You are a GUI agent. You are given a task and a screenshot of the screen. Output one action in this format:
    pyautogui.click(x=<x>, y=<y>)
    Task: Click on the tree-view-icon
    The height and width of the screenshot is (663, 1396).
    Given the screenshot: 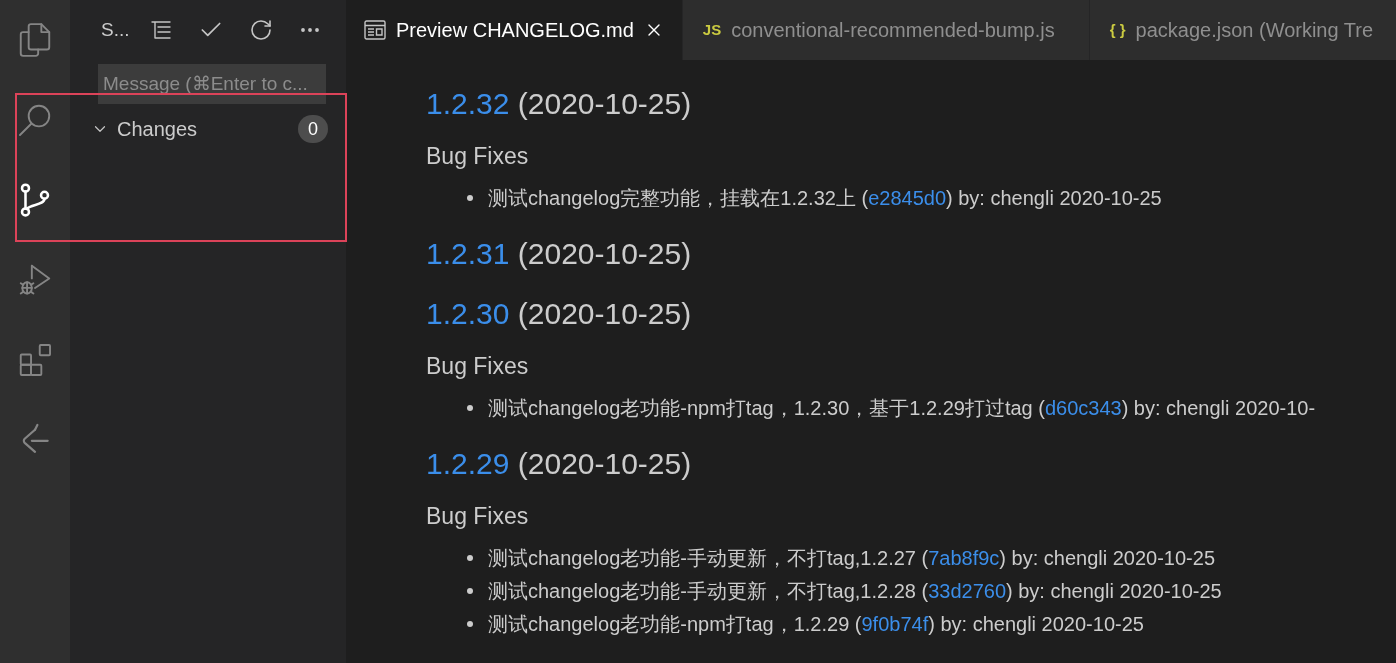 What is the action you would take?
    pyautogui.click(x=160, y=30)
    